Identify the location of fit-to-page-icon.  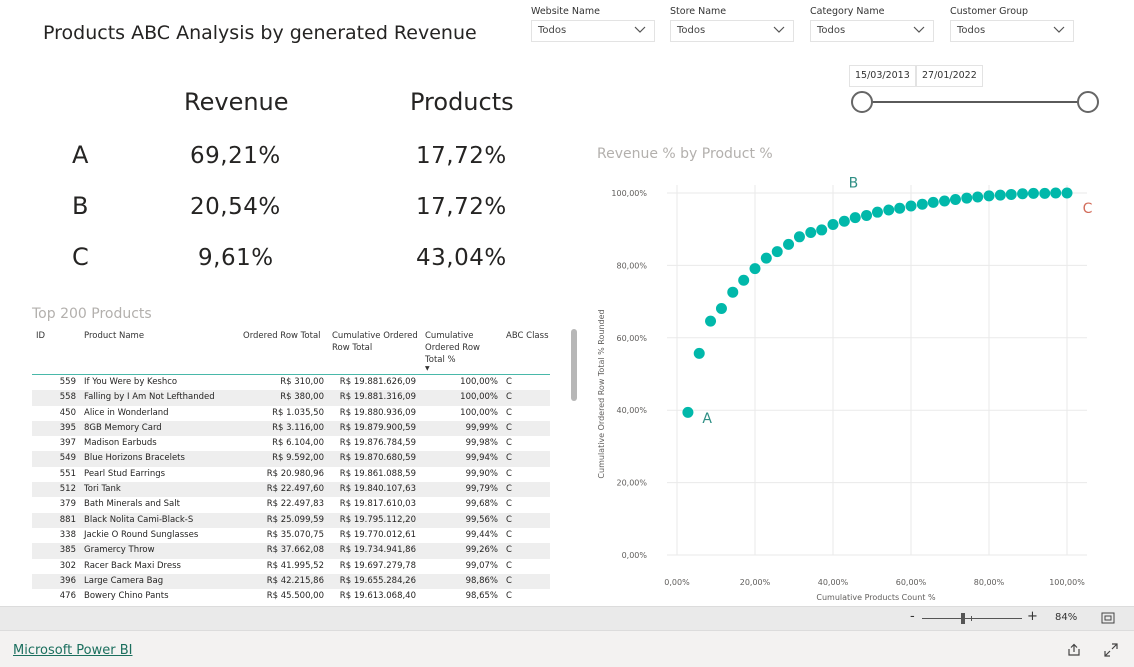
(1108, 618).